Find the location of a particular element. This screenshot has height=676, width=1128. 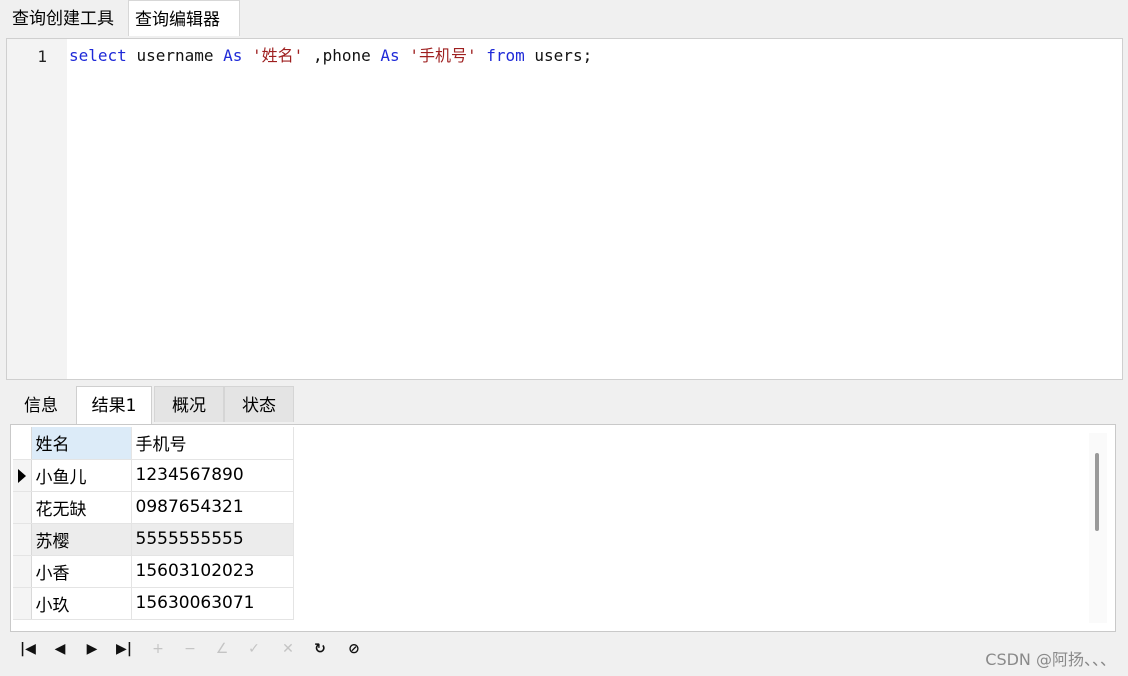

prev-record-icon: ◀ is located at coordinates (60, 649).